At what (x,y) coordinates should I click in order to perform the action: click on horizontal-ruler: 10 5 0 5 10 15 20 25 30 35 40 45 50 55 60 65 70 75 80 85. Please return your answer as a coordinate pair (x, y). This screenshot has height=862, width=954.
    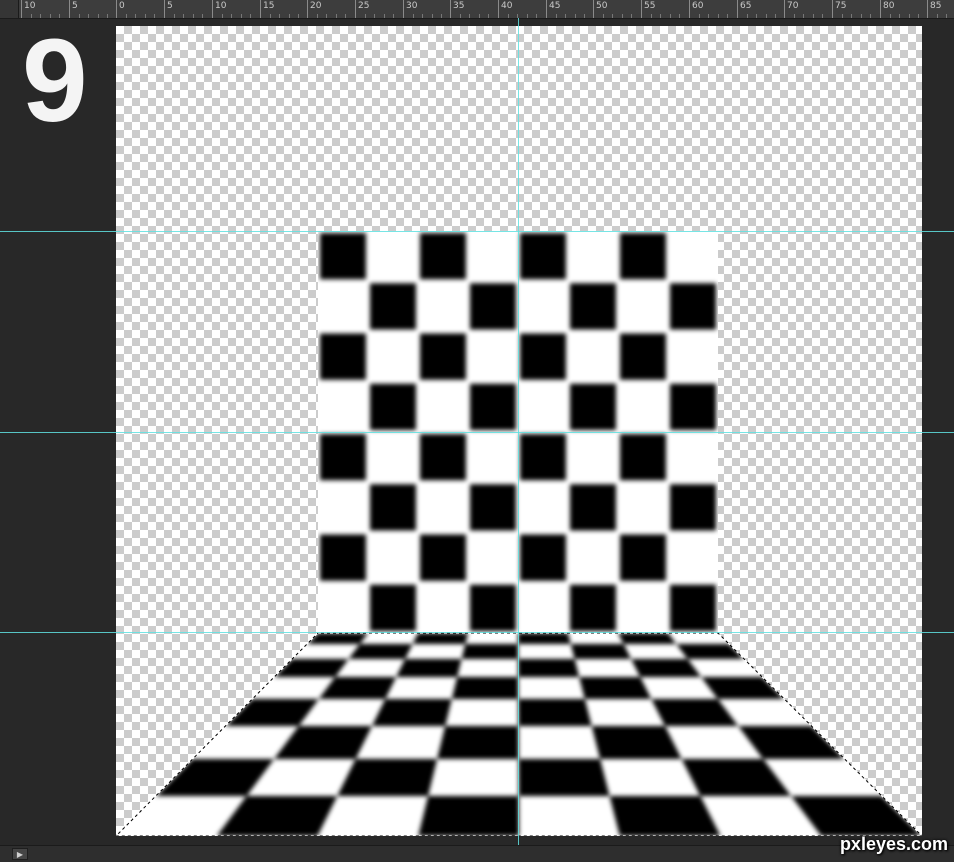
    Looking at the image, I should click on (477, 9).